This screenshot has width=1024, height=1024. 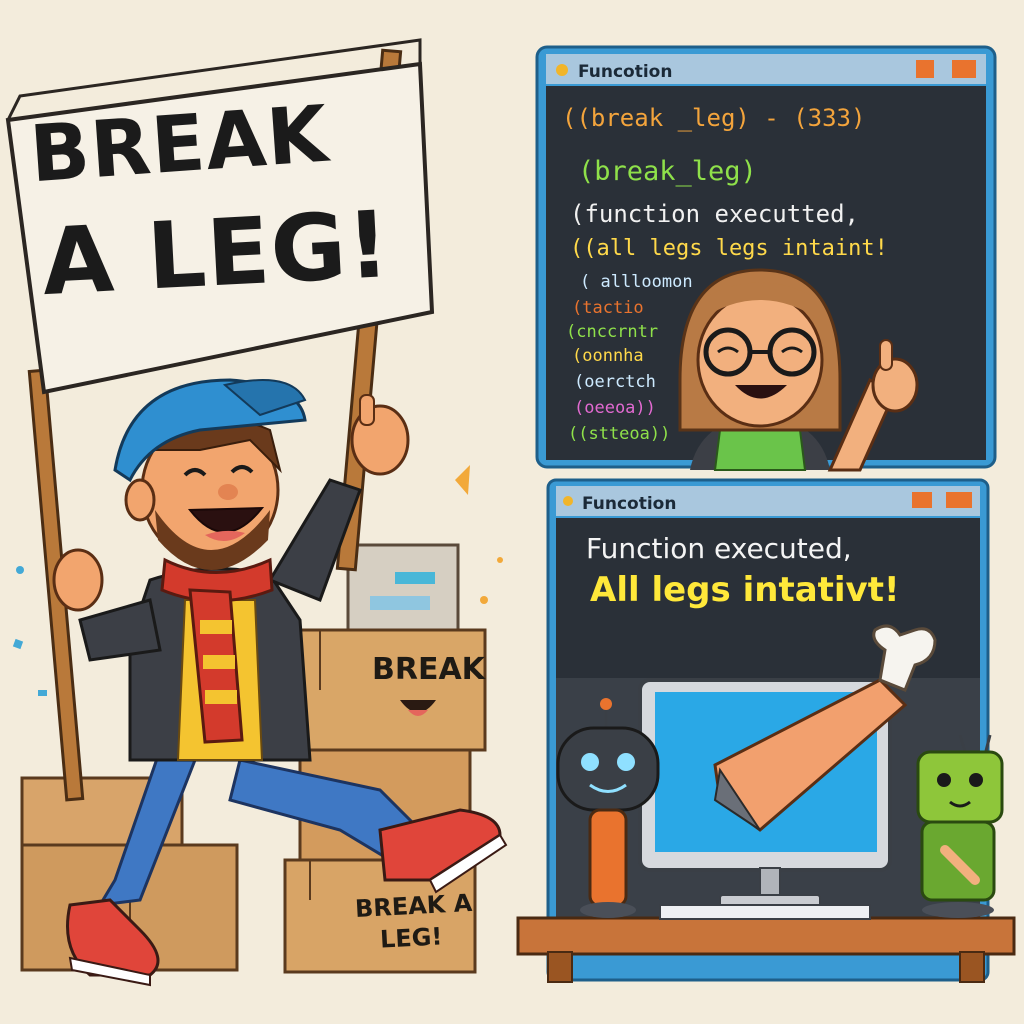 What do you see at coordinates (729, 248) in the screenshot?
I see `code-line: ((all legs legs intaint!` at bounding box center [729, 248].